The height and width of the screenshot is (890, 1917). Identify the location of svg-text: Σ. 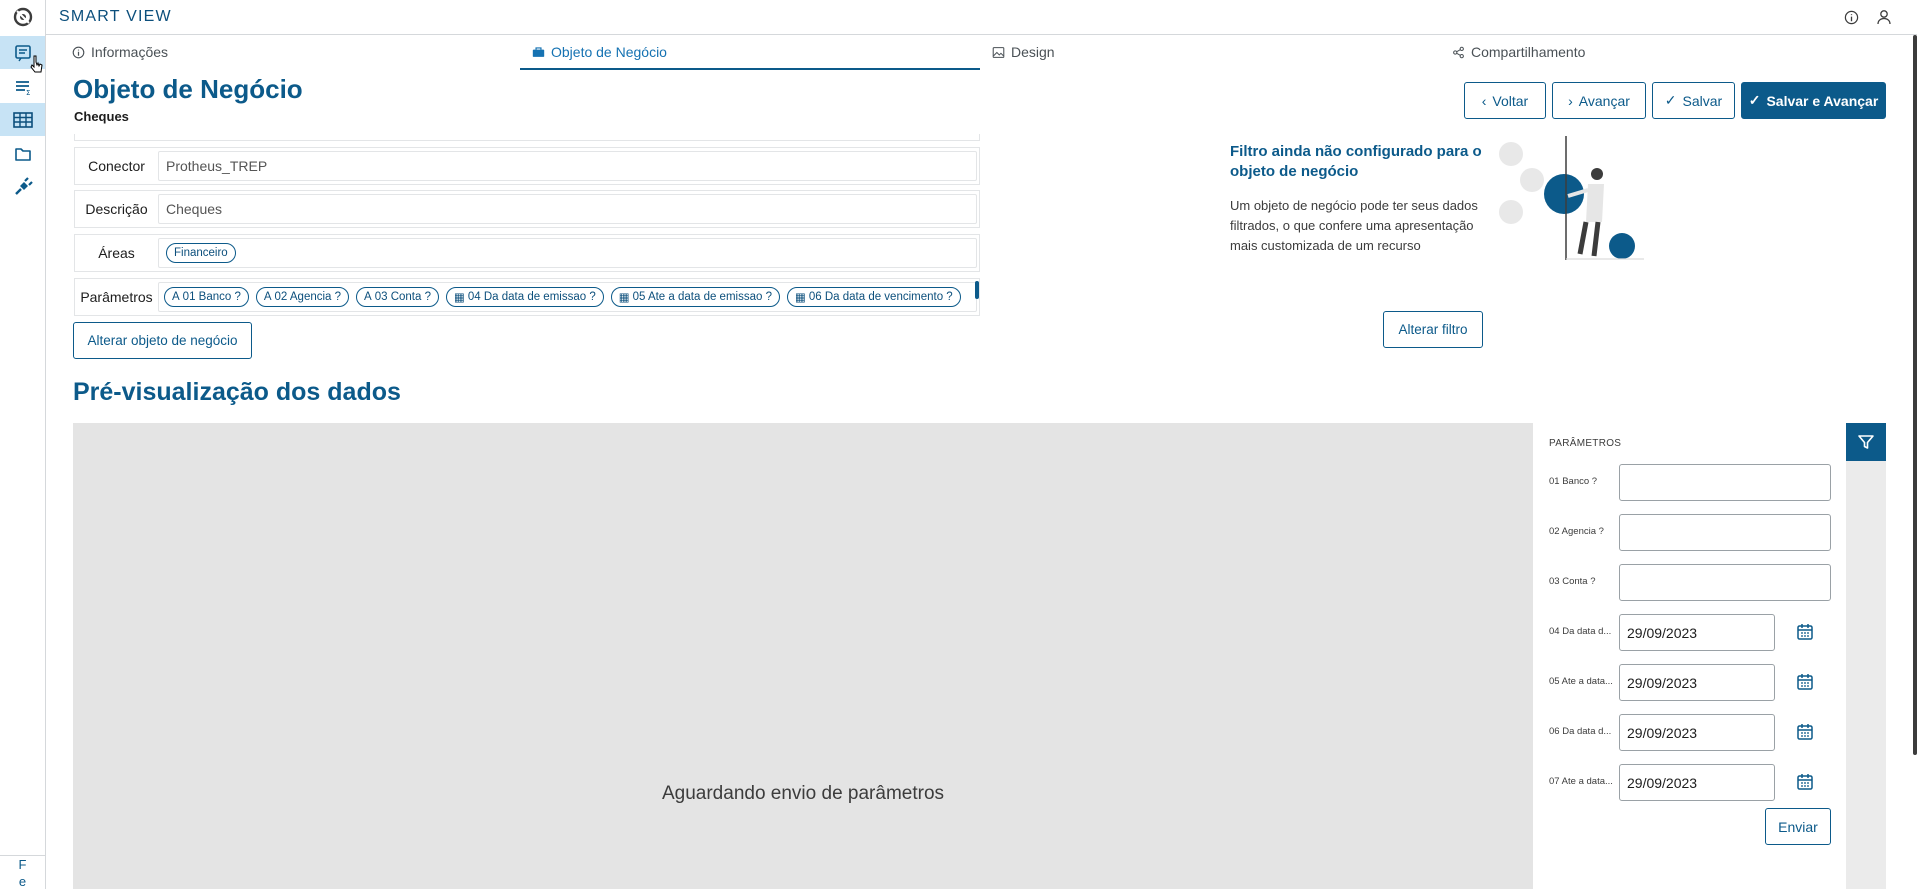
(28, 92).